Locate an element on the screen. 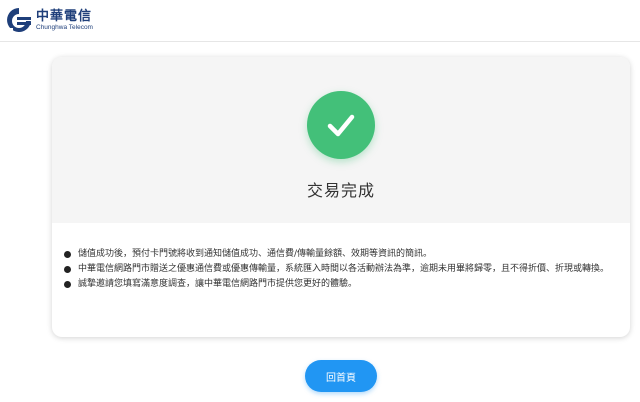  note-text: 儲值成功後，預付卡門號將收到通知儲值成功、通信費/傳輸量餘額、效期等資訊的簡訊。 is located at coordinates (255, 254).